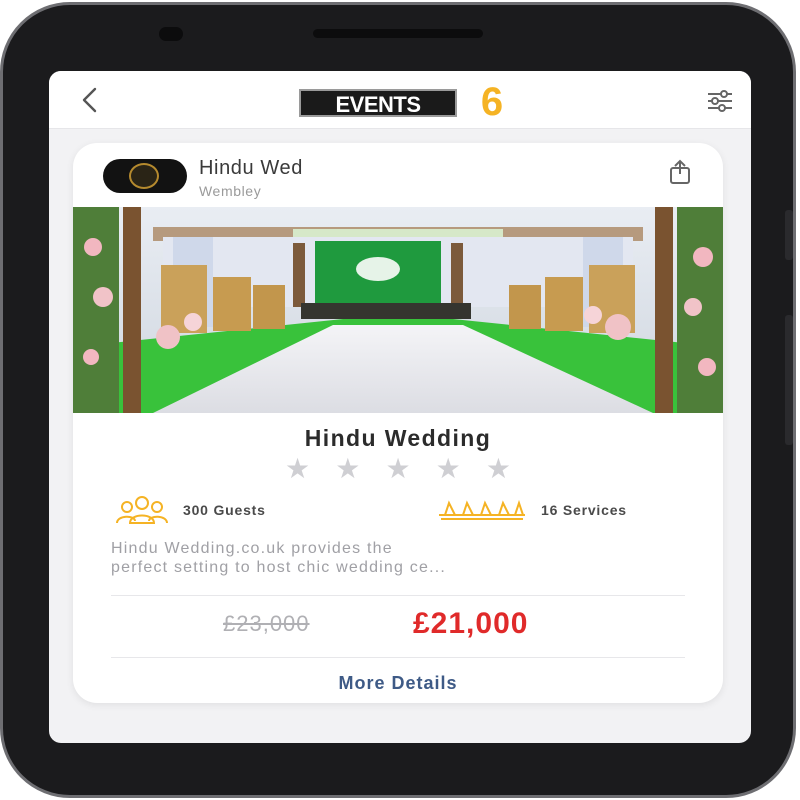  Describe the element at coordinates (251, 168) in the screenshot. I see `venue-name: Hindu Wed` at that location.